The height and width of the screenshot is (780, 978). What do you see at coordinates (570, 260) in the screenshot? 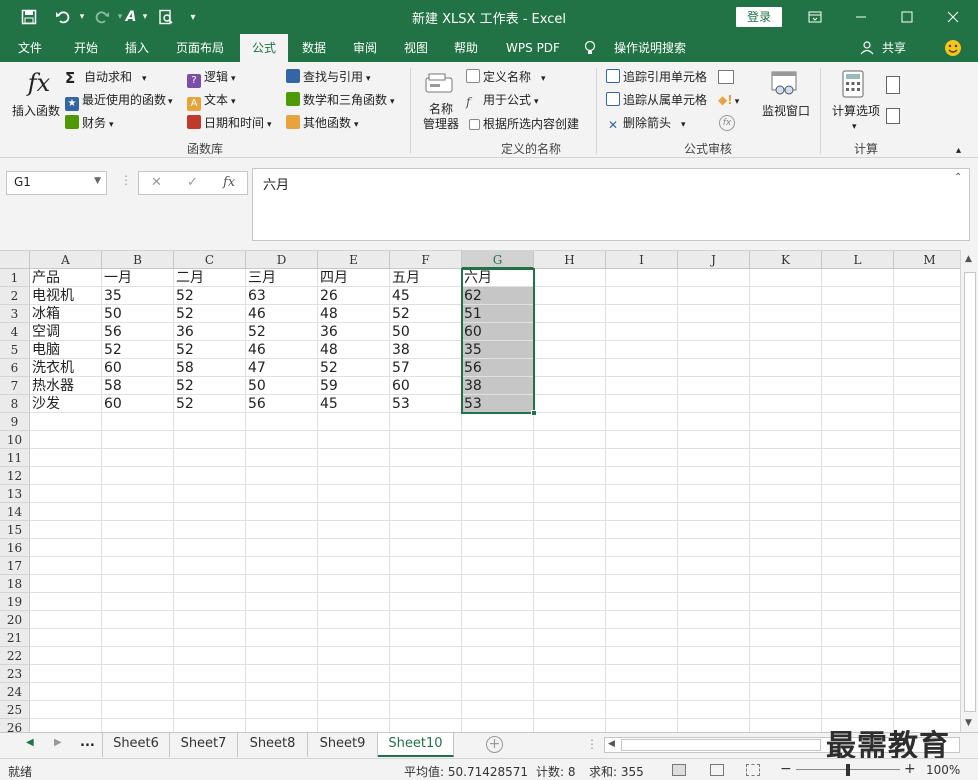
I see `column-header-h: H` at bounding box center [570, 260].